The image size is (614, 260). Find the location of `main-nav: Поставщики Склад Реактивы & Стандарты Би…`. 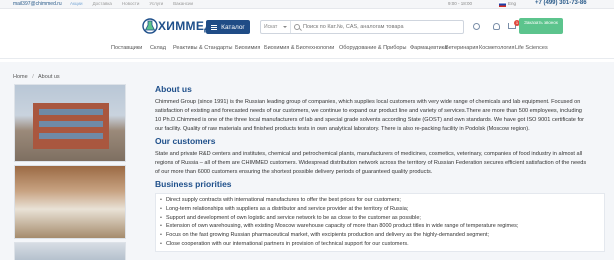

main-nav: Поставщики Склад Реактивы & Стандарты Би… is located at coordinates (307, 50).